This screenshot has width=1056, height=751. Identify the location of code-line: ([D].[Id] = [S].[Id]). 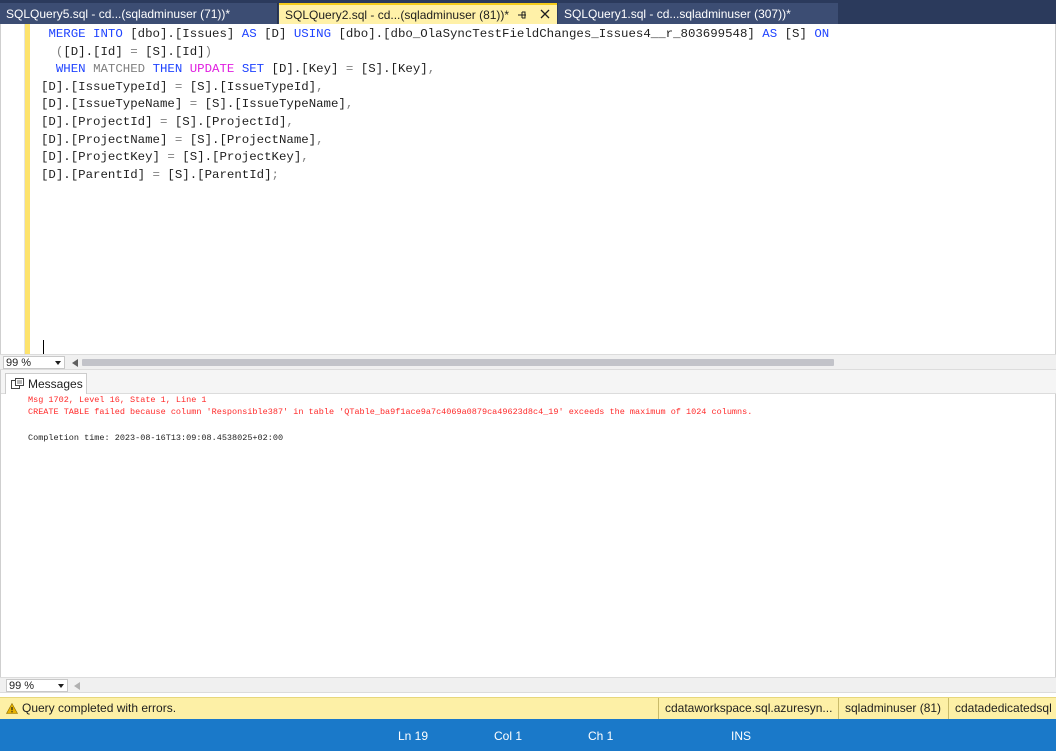
(435, 53).